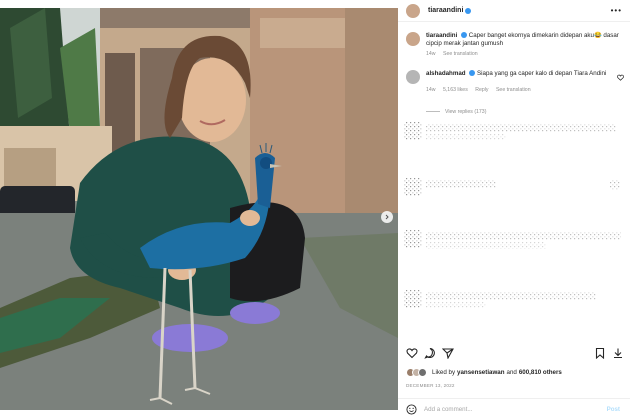  What do you see at coordinates (441, 35) in the screenshot?
I see `caption-author: tiaraandini` at bounding box center [441, 35].